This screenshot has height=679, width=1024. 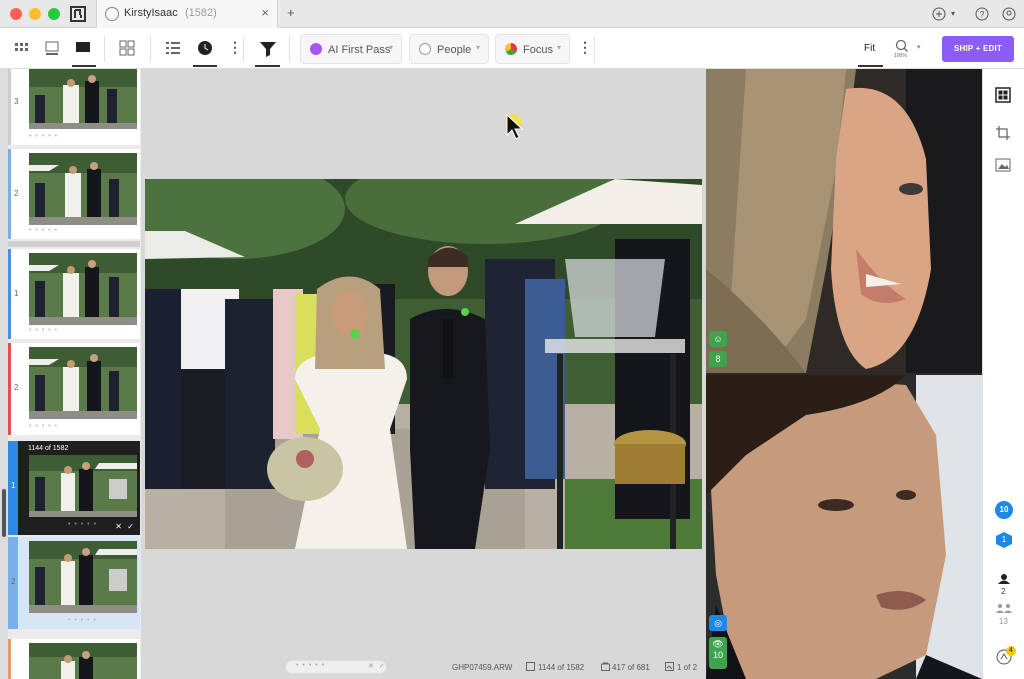 I want to click on group-number: 3, so click(x=16, y=101).